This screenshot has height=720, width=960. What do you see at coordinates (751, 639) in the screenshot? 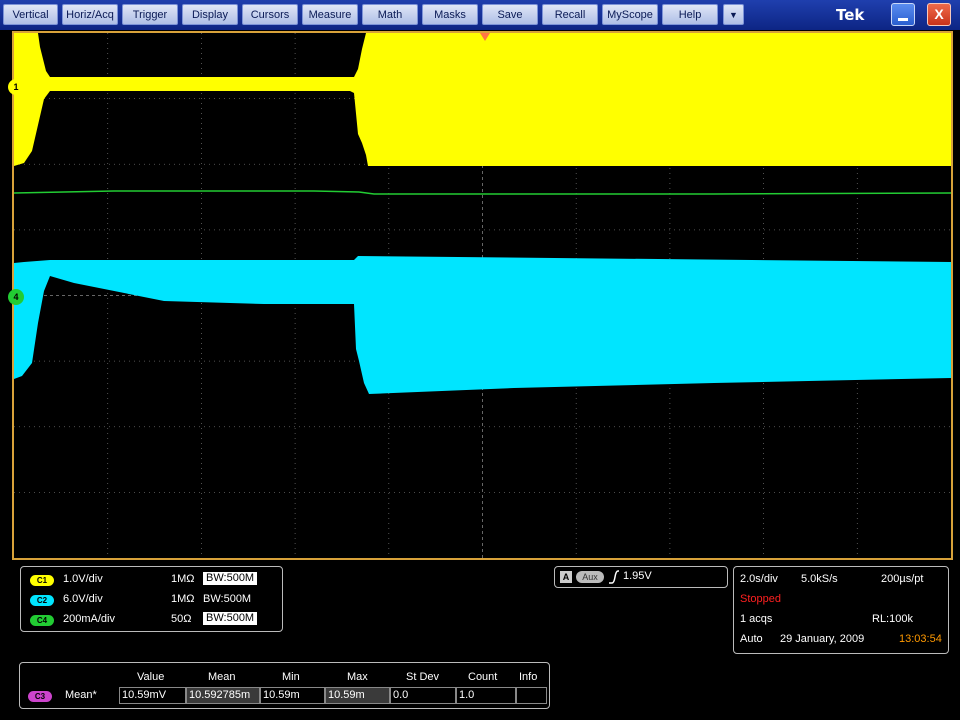
I see `trigger-mode: Auto` at bounding box center [751, 639].